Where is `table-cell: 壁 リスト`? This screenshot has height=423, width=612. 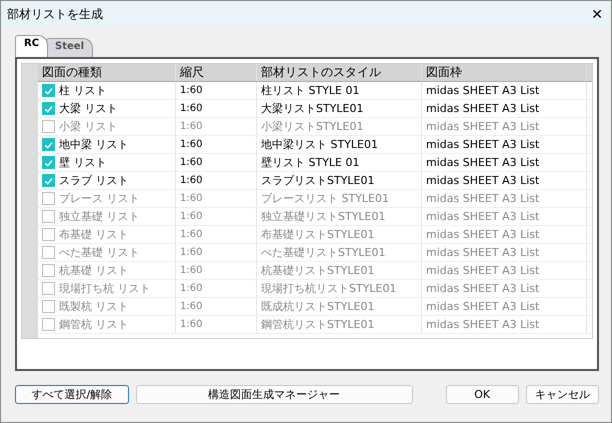 table-cell: 壁 リスト is located at coordinates (82, 162).